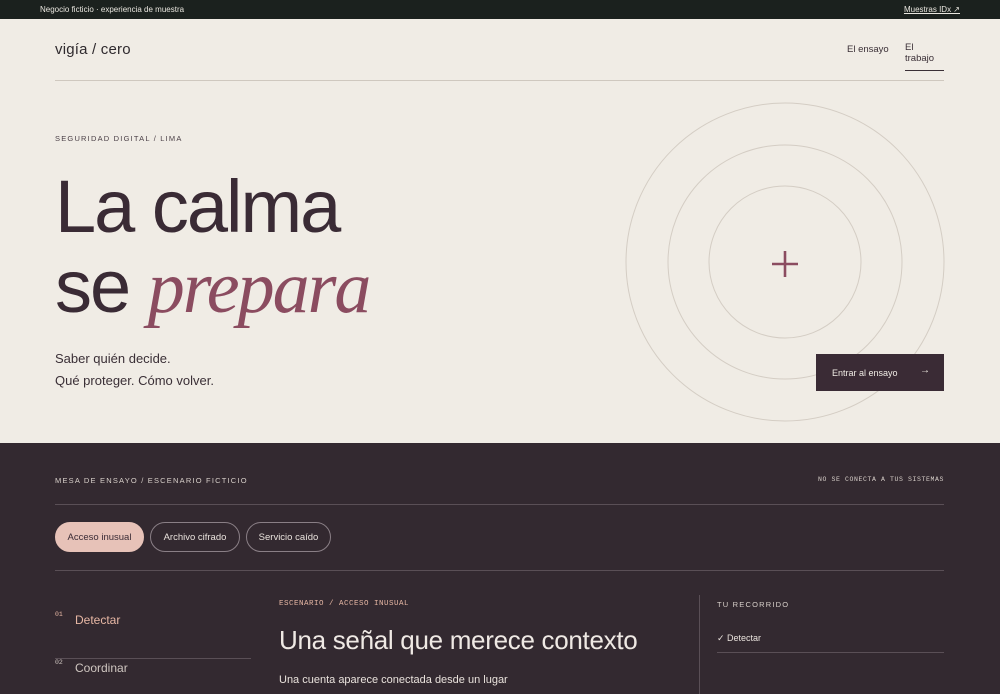  I want to click on step-label: Coordinar, so click(101, 668).